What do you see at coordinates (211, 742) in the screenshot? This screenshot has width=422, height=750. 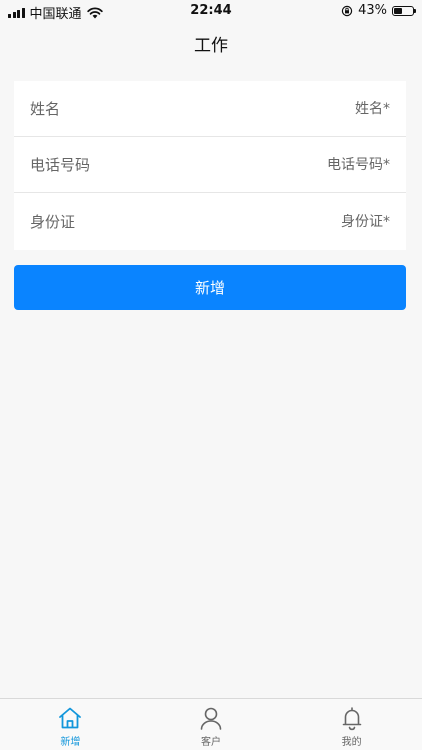 I see `tab-customers-label: 客户` at bounding box center [211, 742].